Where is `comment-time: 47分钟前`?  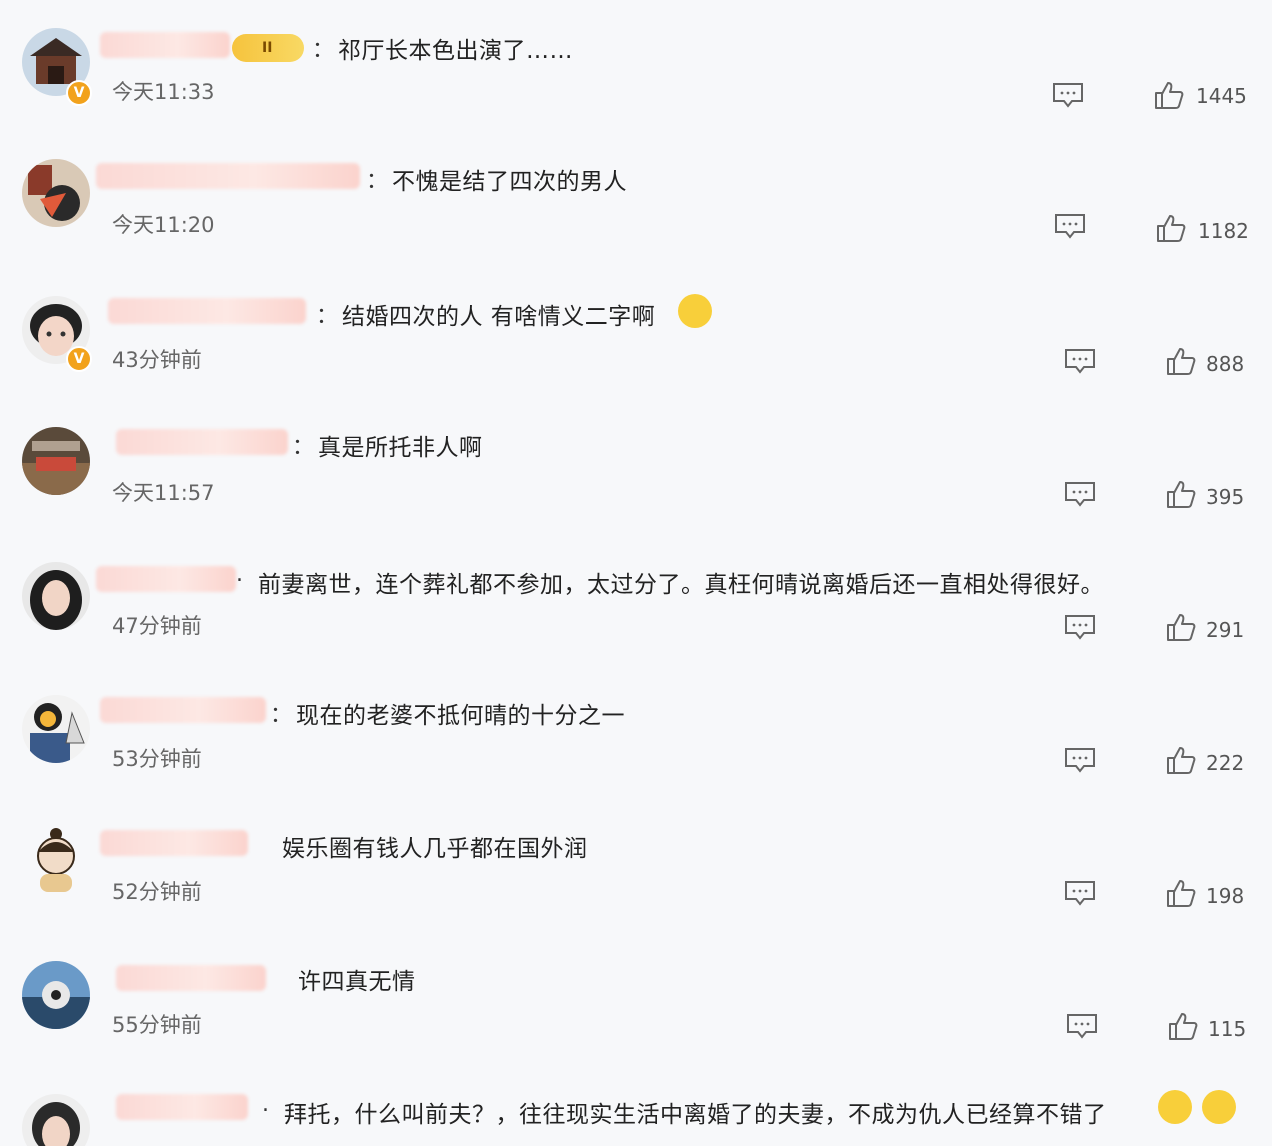
comment-time: 47分钟前 is located at coordinates (157, 626).